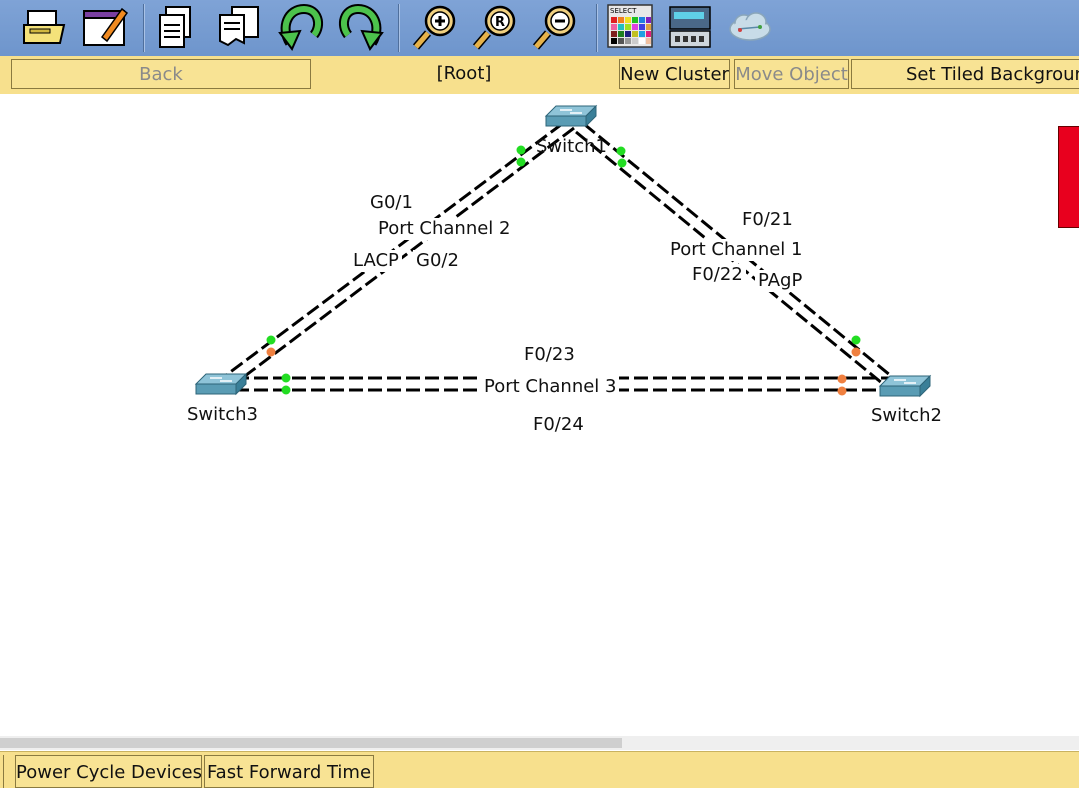 Image resolution: width=1079 pixels, height=788 pixels. Describe the element at coordinates (767, 220) in the screenshot. I see `port-label-f0-21: F0/21` at that location.